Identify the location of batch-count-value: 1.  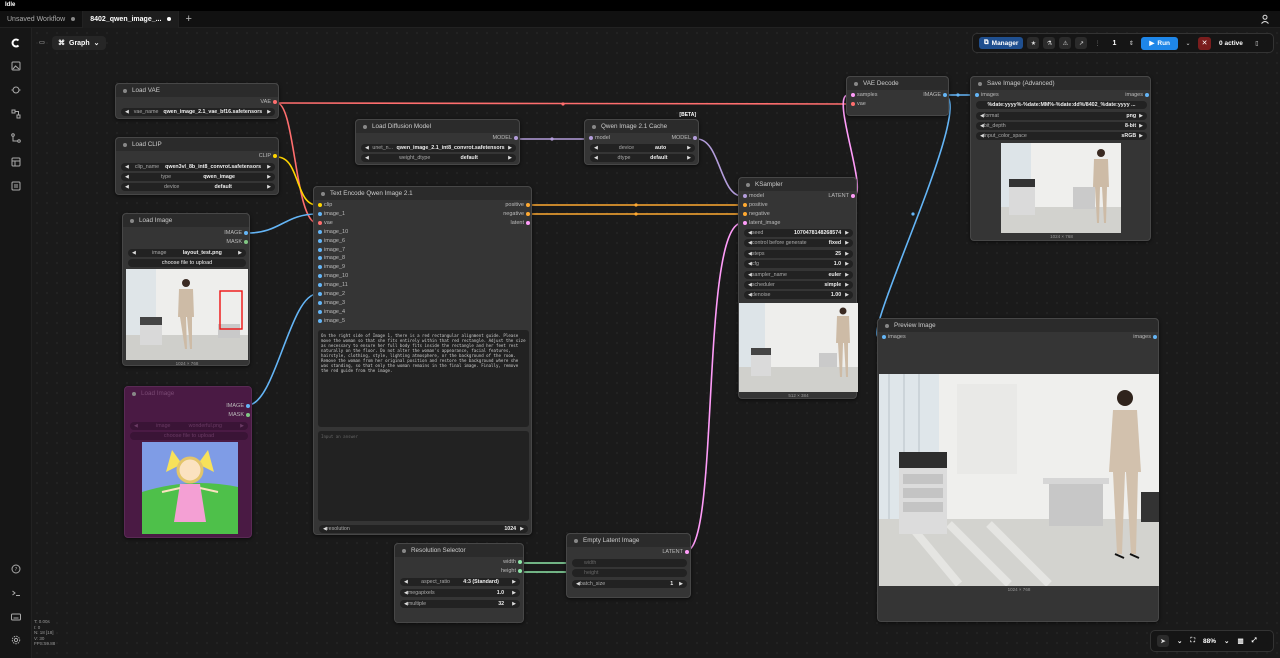
(1114, 43).